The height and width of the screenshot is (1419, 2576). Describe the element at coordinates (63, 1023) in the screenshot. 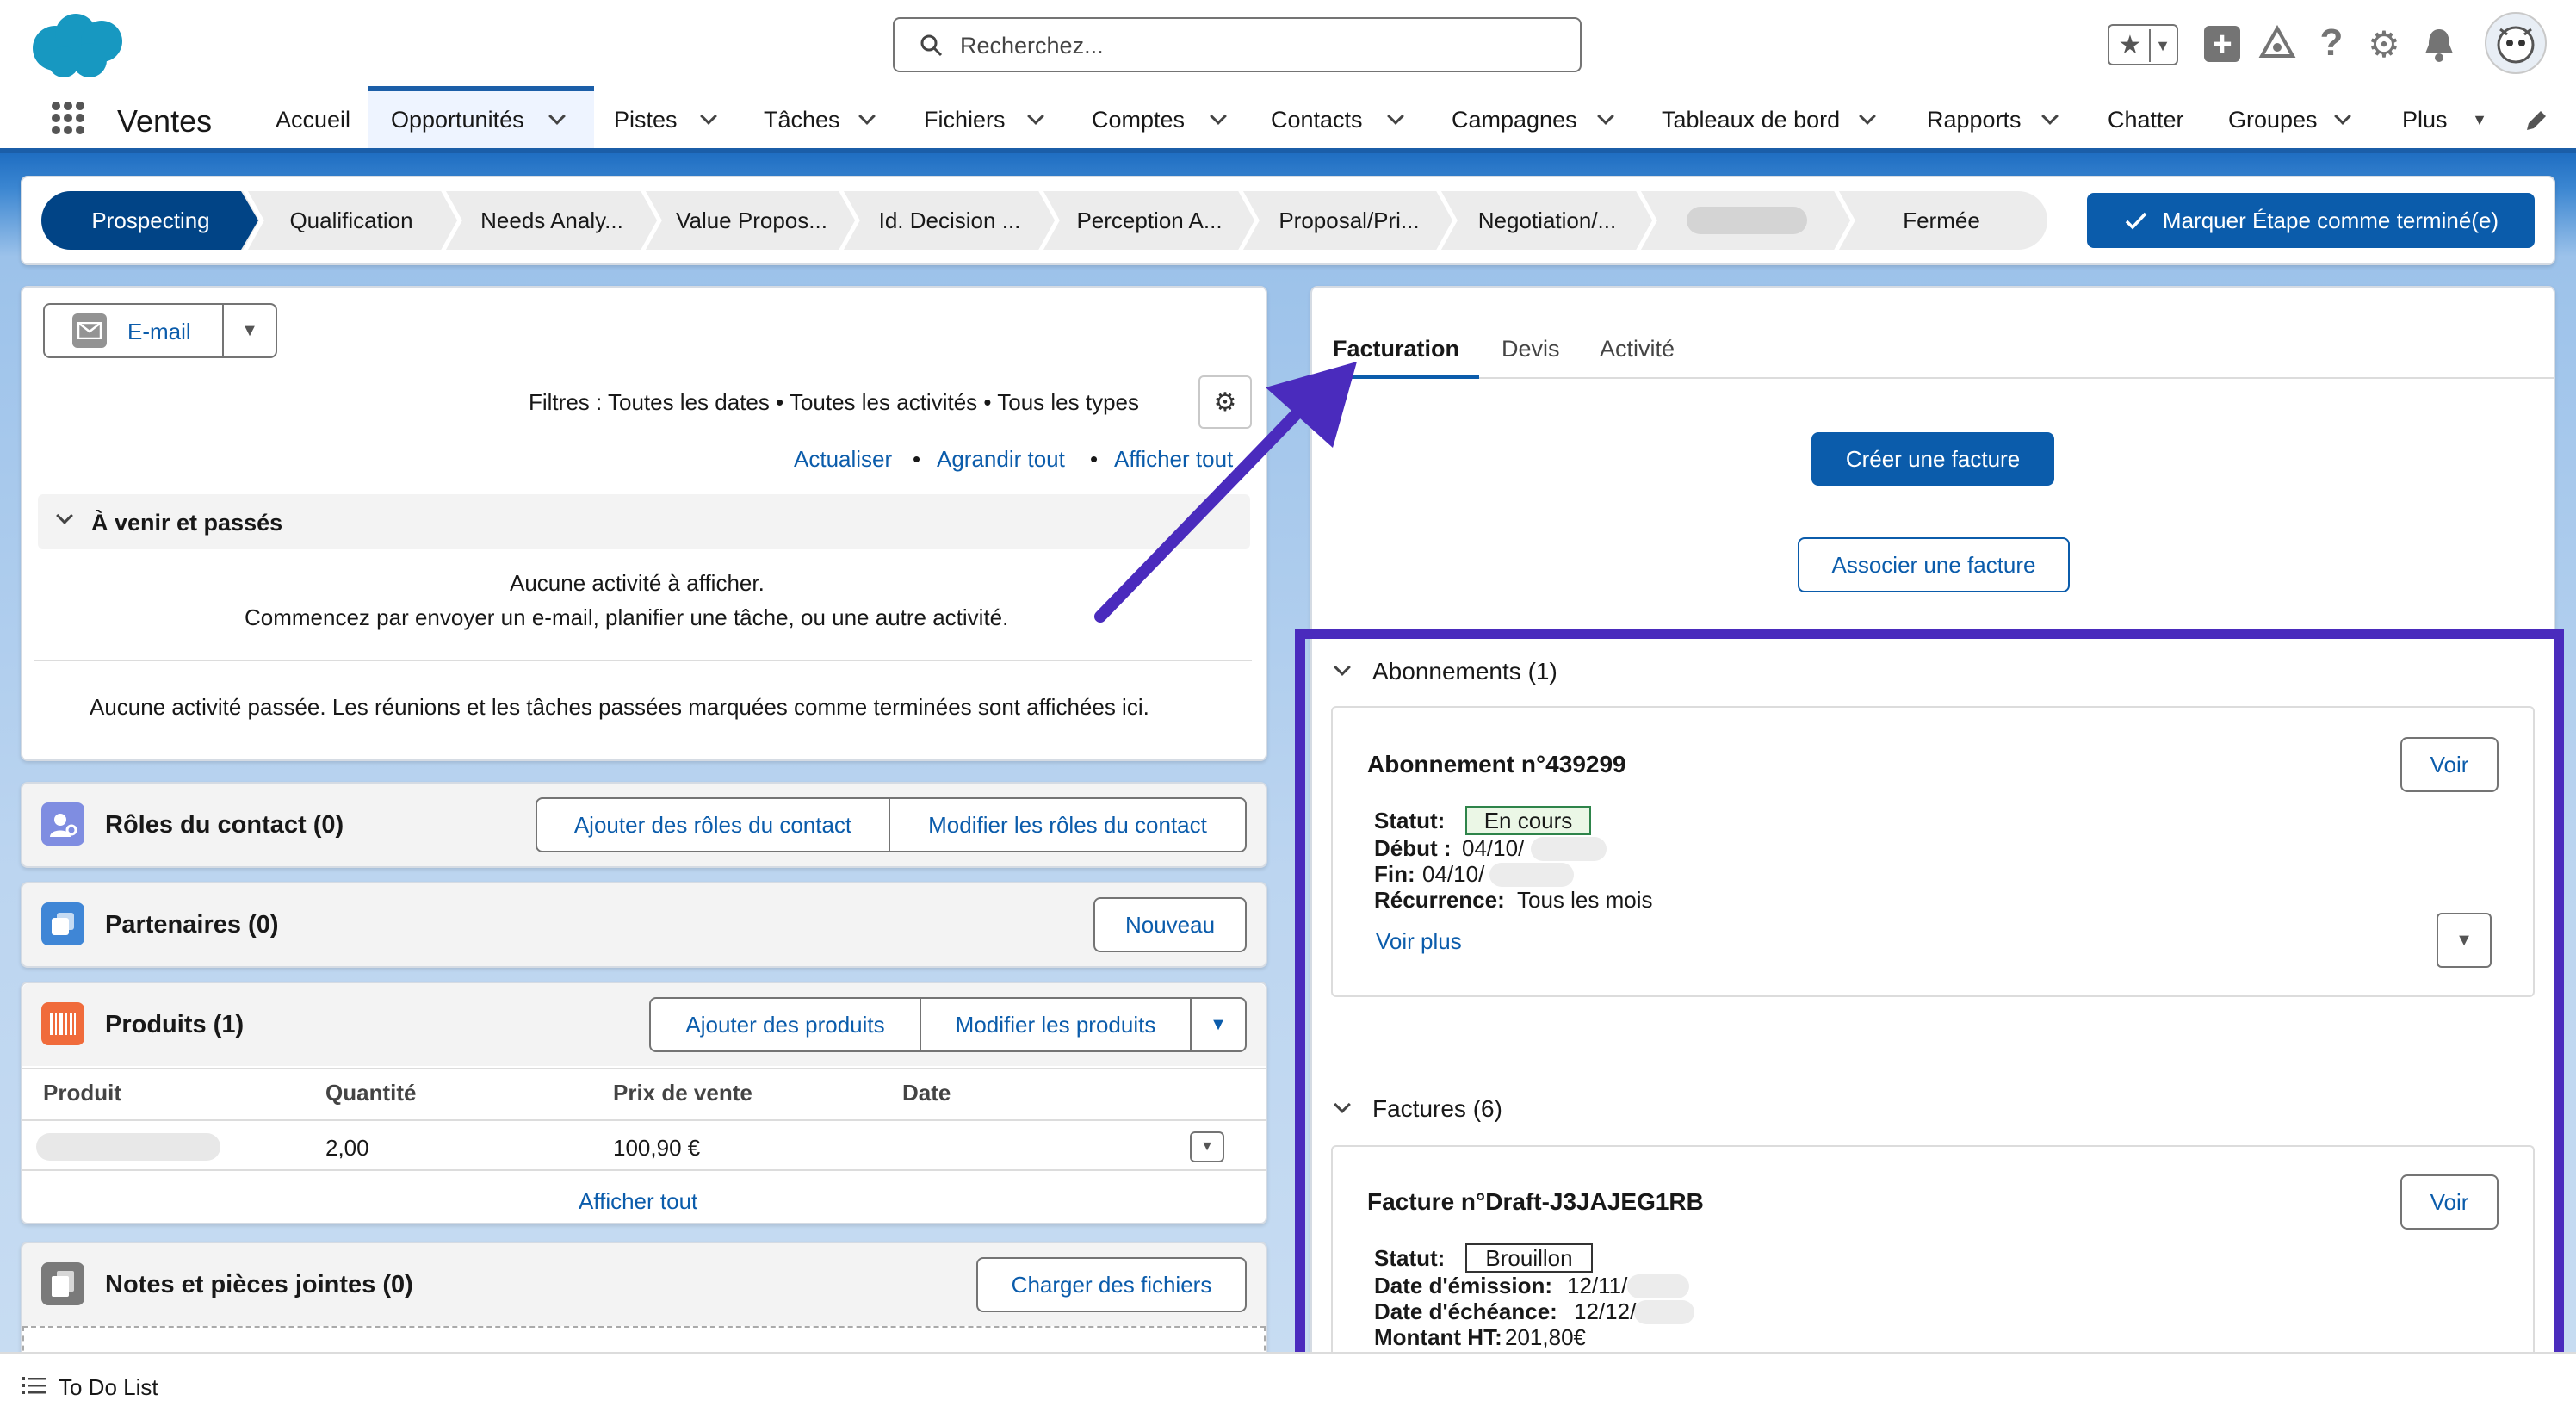

I see `products-icon` at that location.